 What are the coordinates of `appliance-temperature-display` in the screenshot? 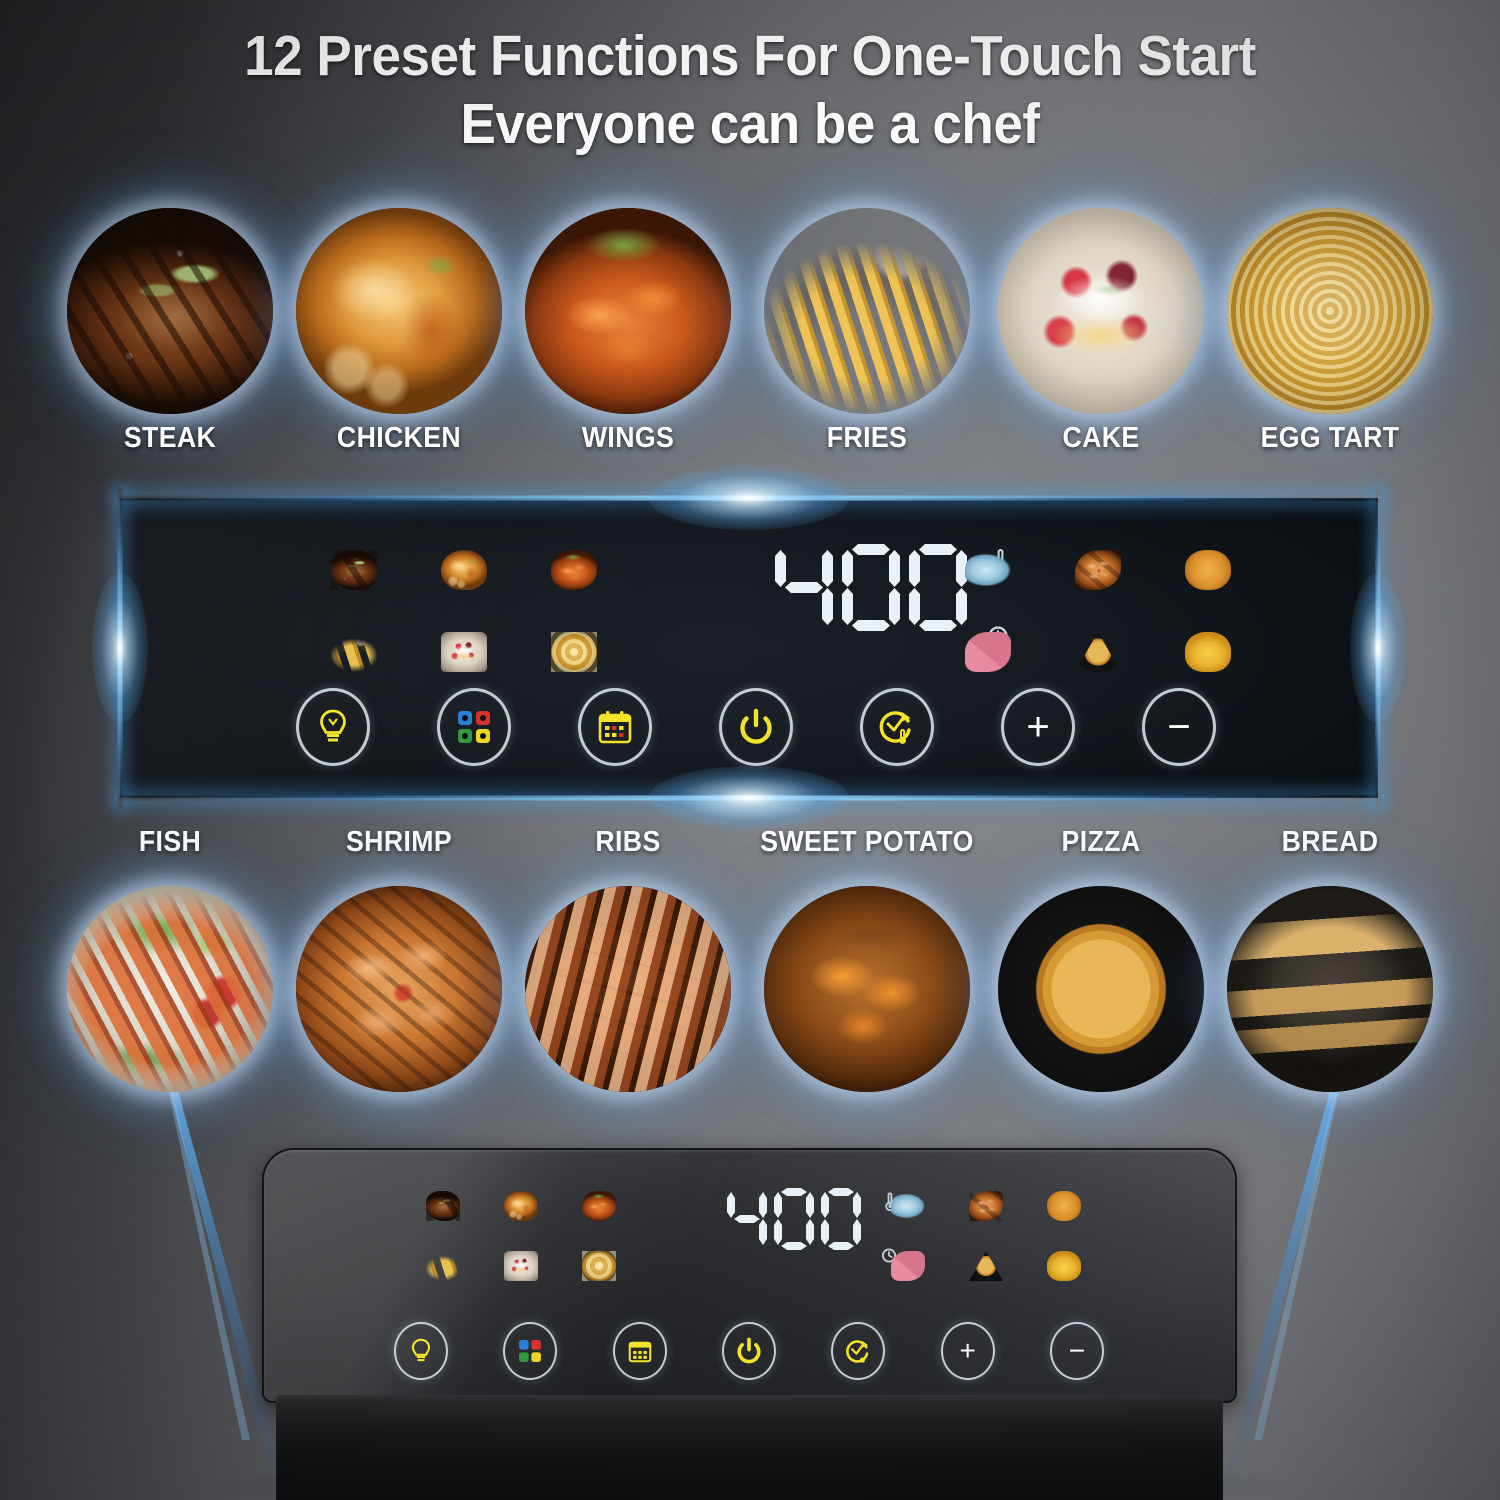 It's located at (794, 1219).